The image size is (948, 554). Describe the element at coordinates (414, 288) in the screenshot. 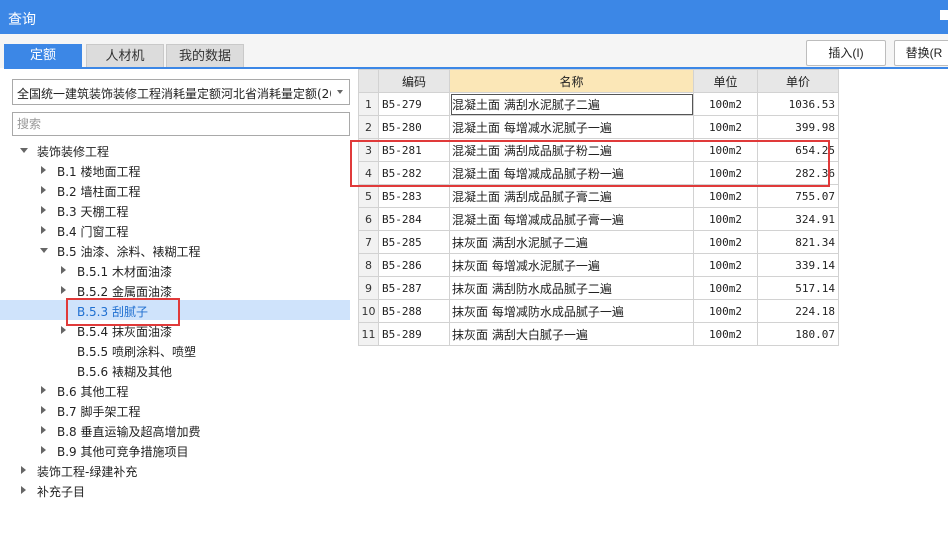

I see `cell-code: B5-287` at that location.